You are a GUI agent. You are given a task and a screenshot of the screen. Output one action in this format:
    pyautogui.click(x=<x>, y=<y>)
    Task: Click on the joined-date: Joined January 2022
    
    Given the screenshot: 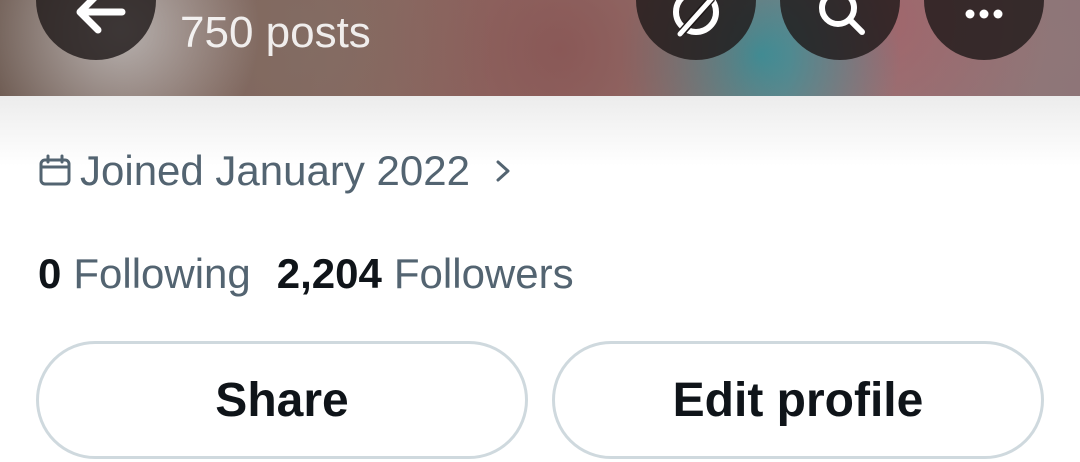 What is the action you would take?
    pyautogui.click(x=276, y=171)
    